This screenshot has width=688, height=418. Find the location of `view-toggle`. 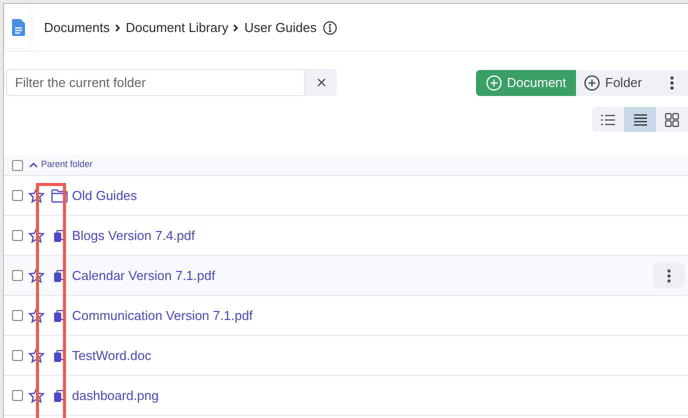

view-toggle is located at coordinates (640, 119).